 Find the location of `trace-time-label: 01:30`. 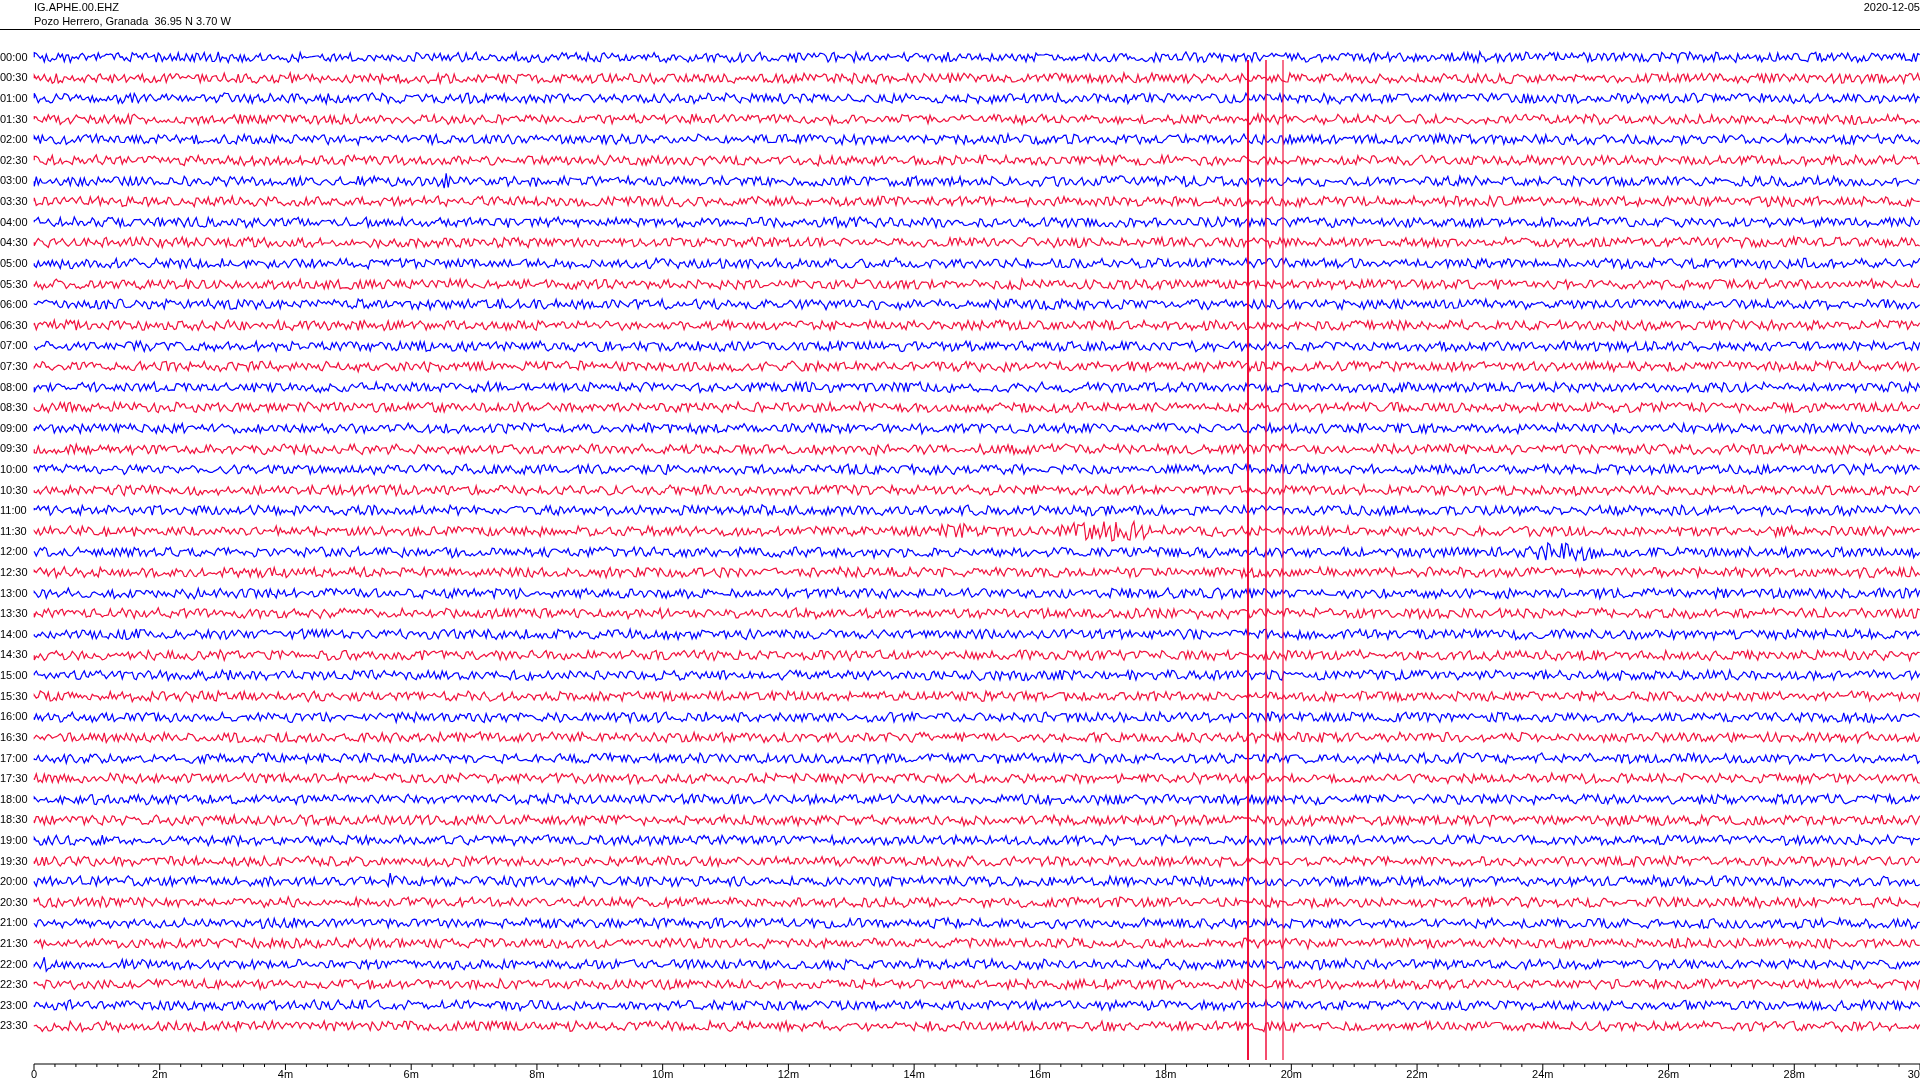

trace-time-label: 01:30 is located at coordinates (14, 119).